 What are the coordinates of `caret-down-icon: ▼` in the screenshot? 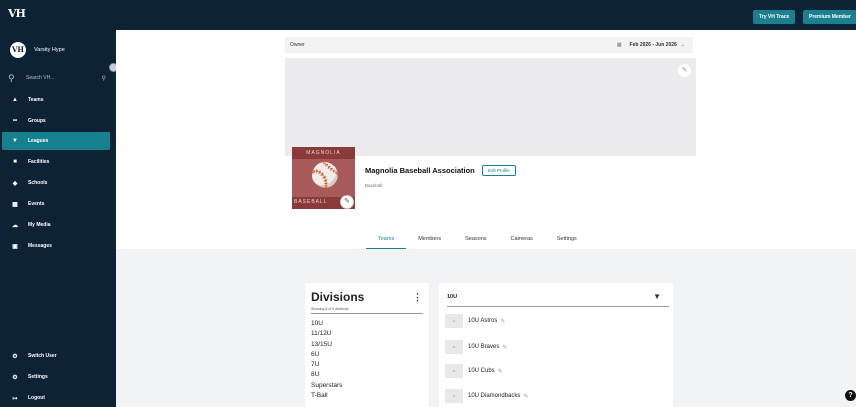 It's located at (657, 296).